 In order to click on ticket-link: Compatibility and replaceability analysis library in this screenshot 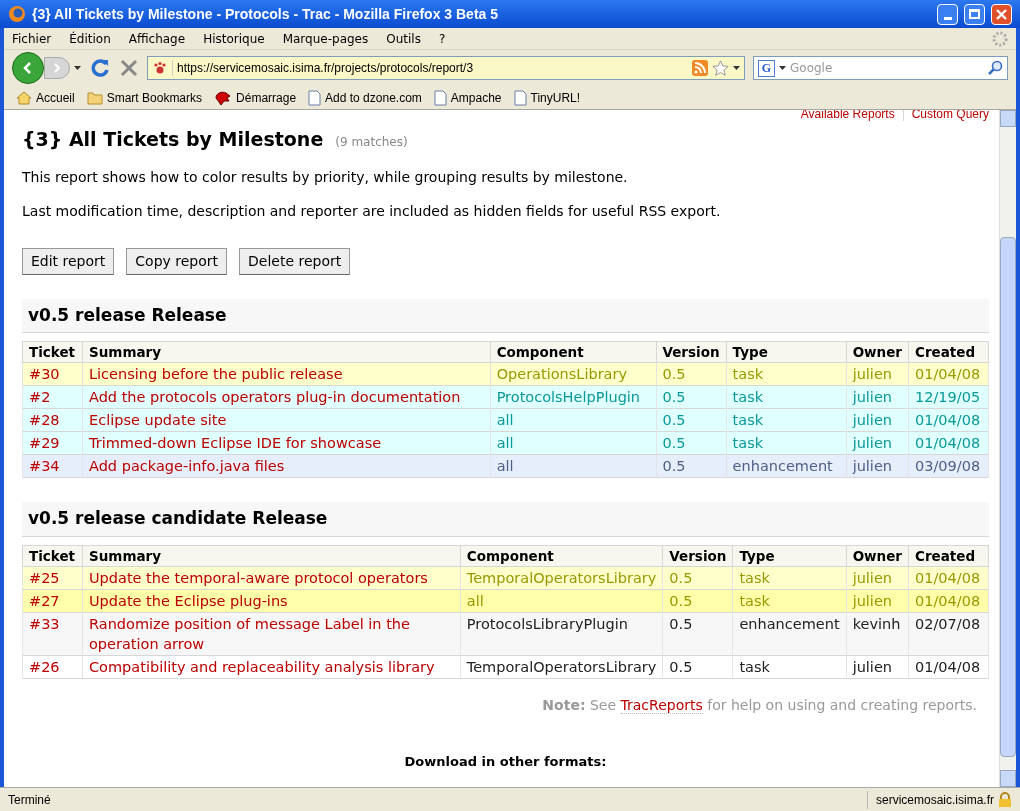, I will do `click(271, 667)`.